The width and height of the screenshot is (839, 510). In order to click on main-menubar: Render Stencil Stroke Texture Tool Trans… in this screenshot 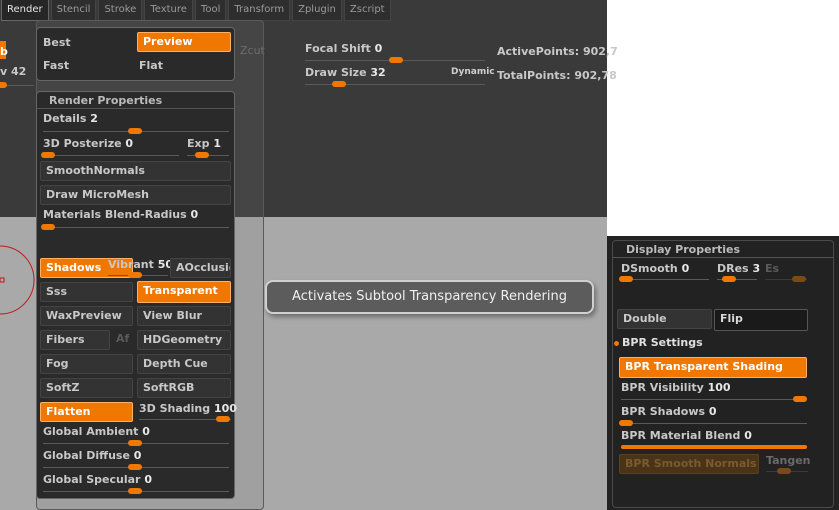, I will do `click(195, 10)`.